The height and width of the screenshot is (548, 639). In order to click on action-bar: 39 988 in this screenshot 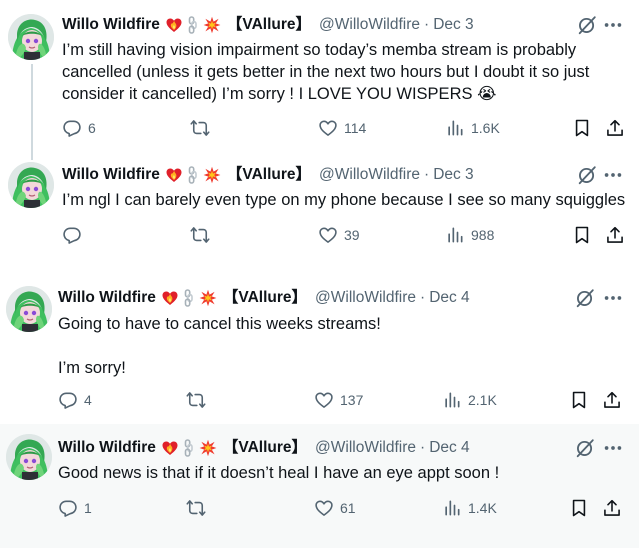, I will do `click(350, 235)`.